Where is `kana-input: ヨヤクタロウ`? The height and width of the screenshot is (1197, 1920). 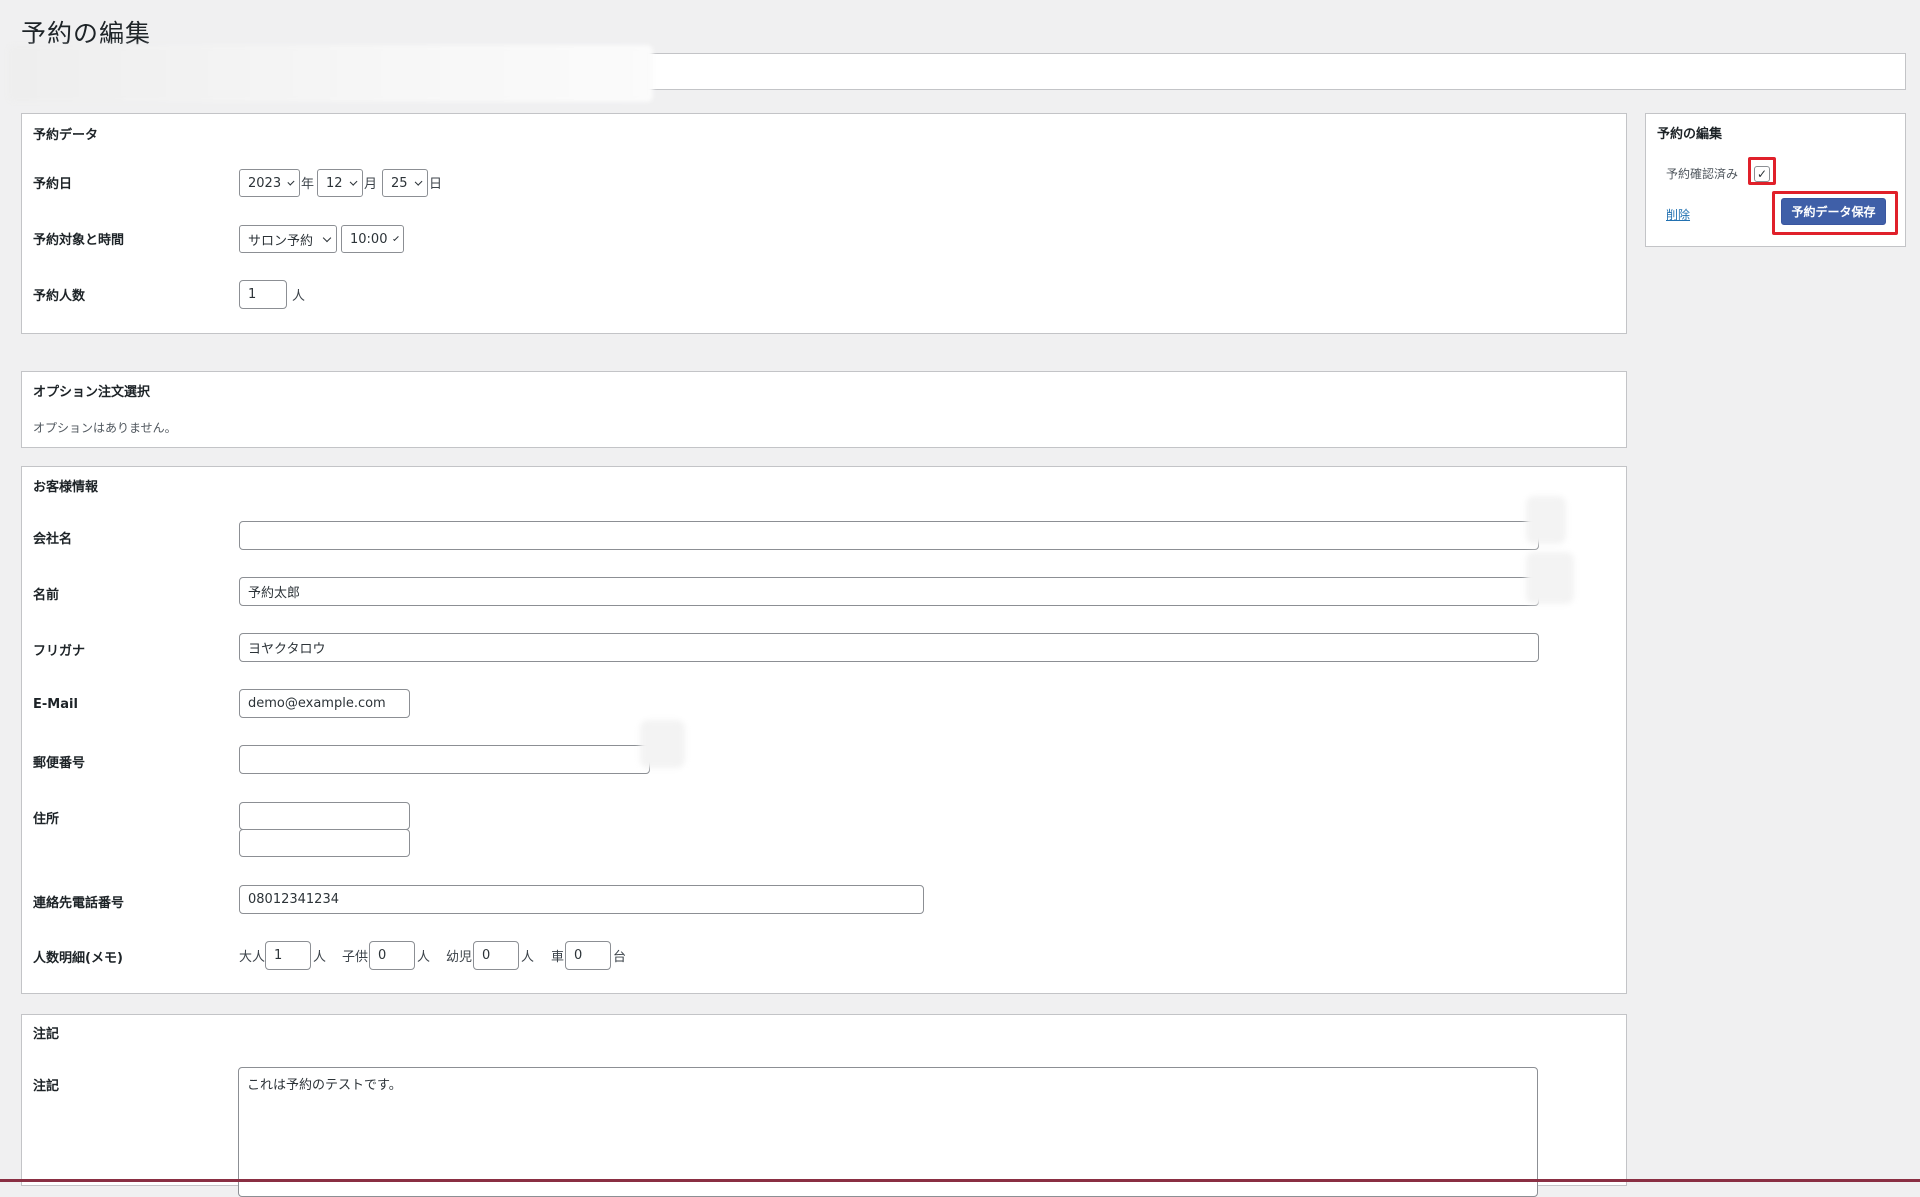
kana-input: ヨヤクタロウ is located at coordinates (889, 647).